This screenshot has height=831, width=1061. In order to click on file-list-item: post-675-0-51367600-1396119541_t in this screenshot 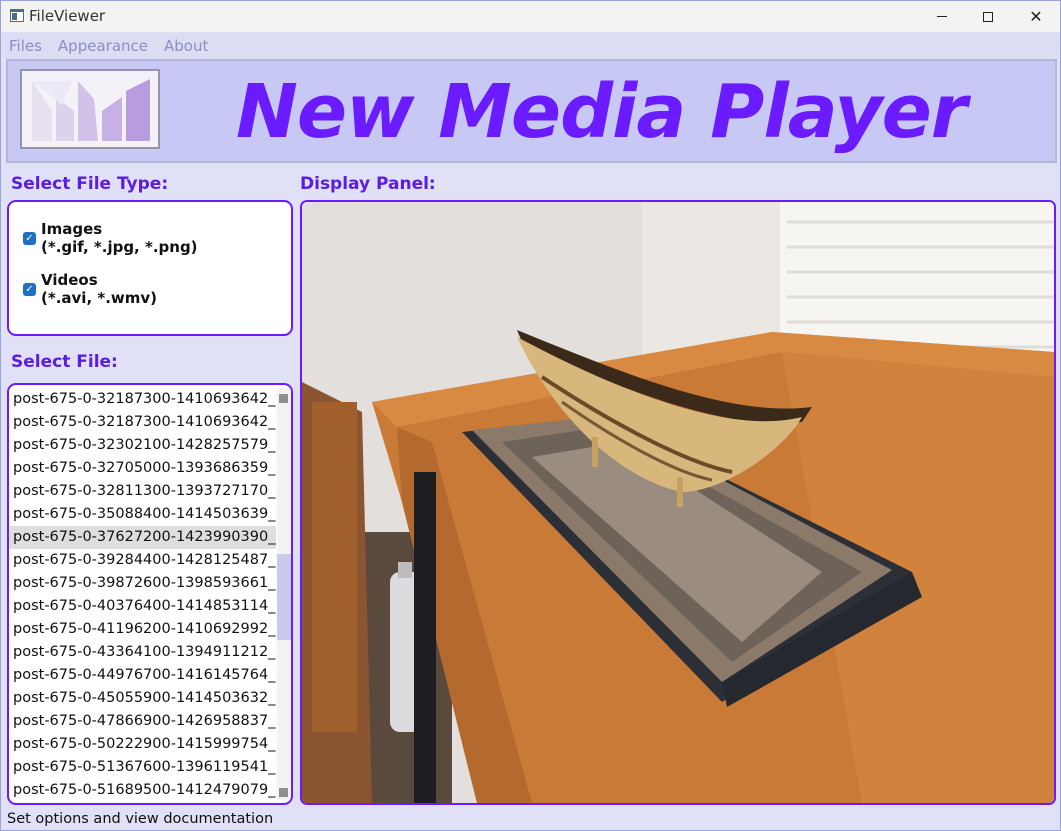, I will do `click(142, 767)`.